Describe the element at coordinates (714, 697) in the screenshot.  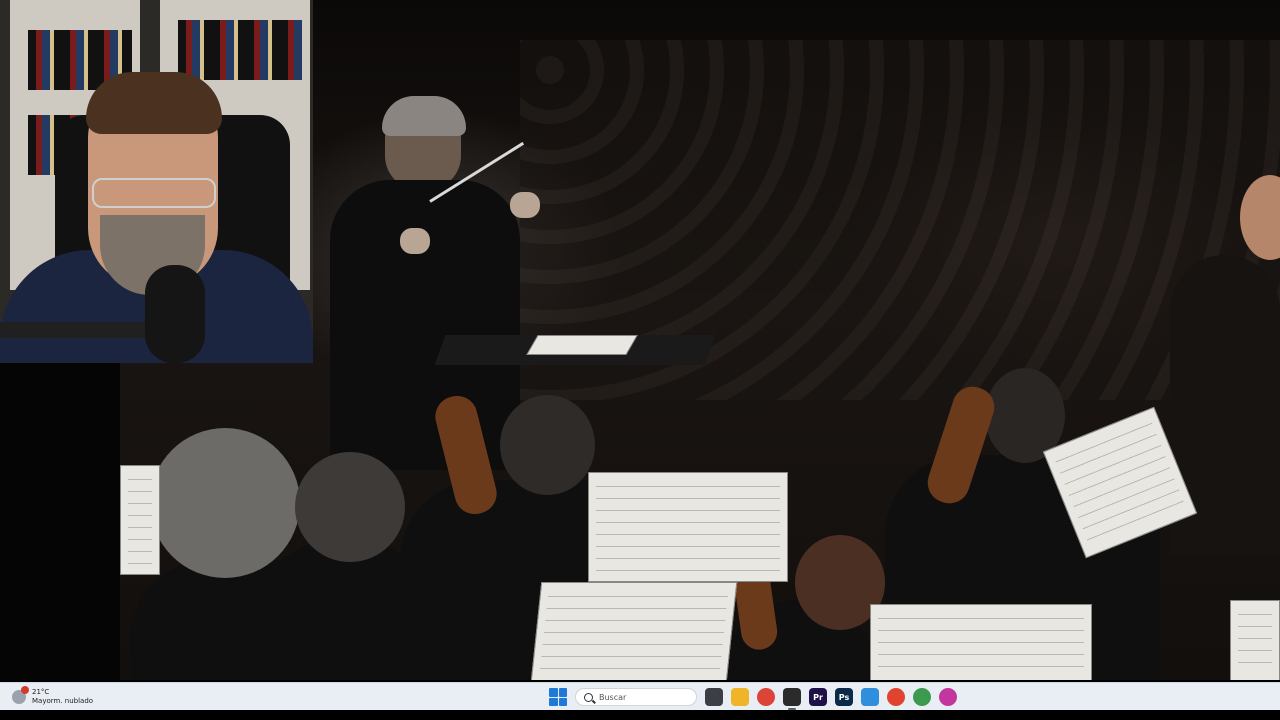
I see `task-view-icon` at that location.